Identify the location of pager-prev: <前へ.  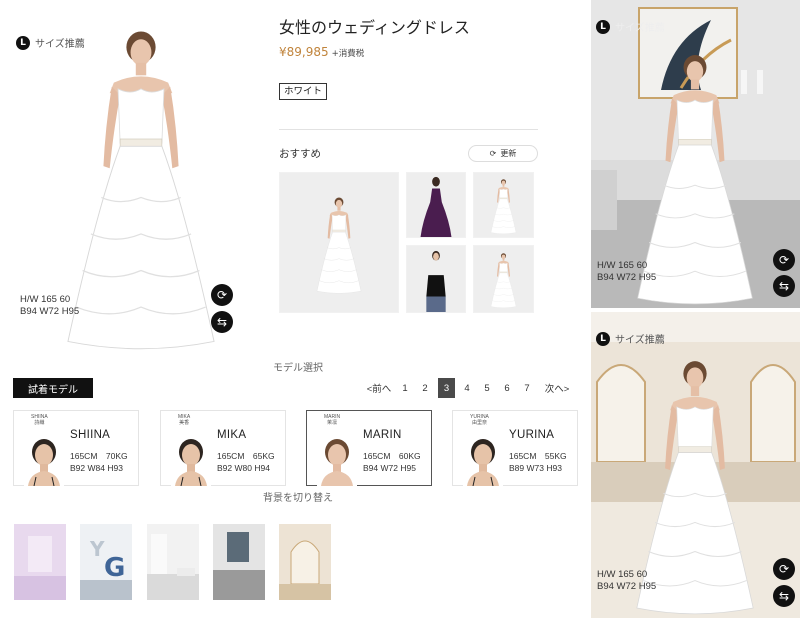
(379, 388).